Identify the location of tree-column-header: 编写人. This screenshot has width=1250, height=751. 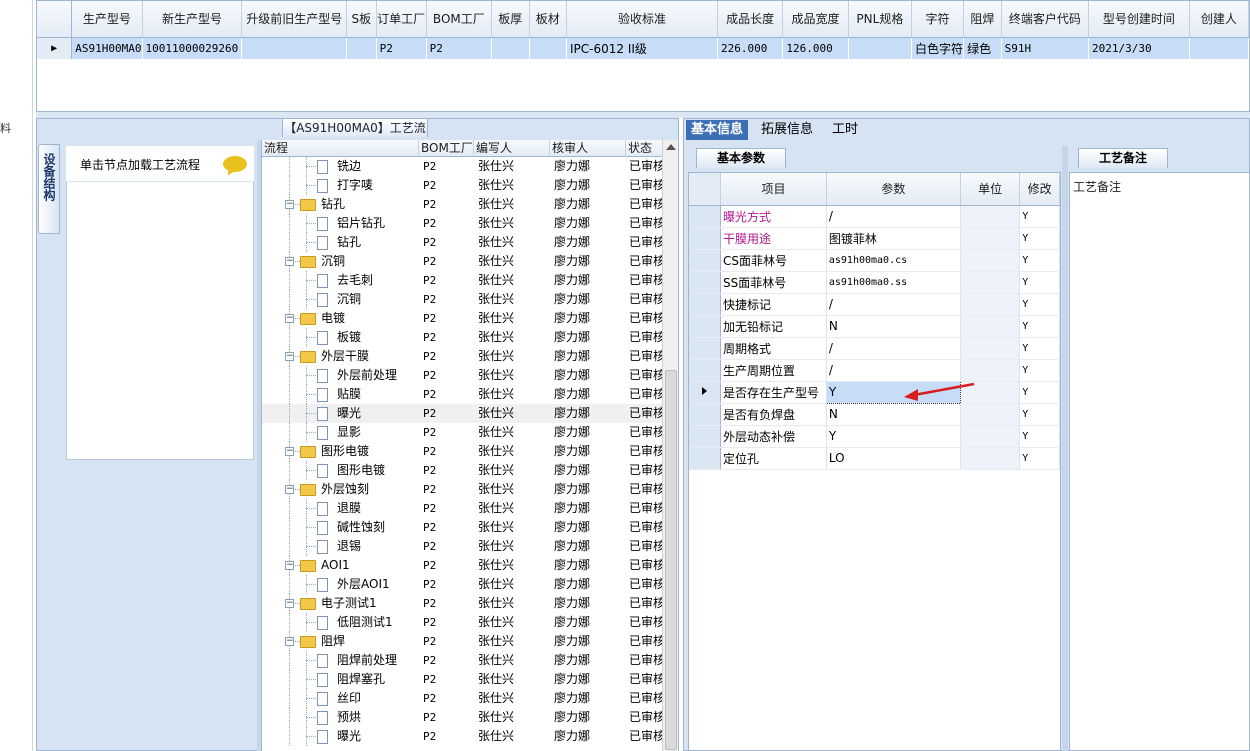
(512, 148).